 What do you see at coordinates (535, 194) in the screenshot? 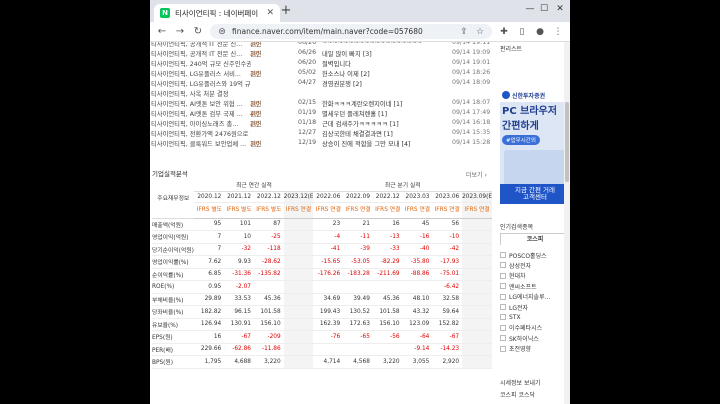
I see `ad-cta: 지금 간편 거래 고객센터` at bounding box center [535, 194].